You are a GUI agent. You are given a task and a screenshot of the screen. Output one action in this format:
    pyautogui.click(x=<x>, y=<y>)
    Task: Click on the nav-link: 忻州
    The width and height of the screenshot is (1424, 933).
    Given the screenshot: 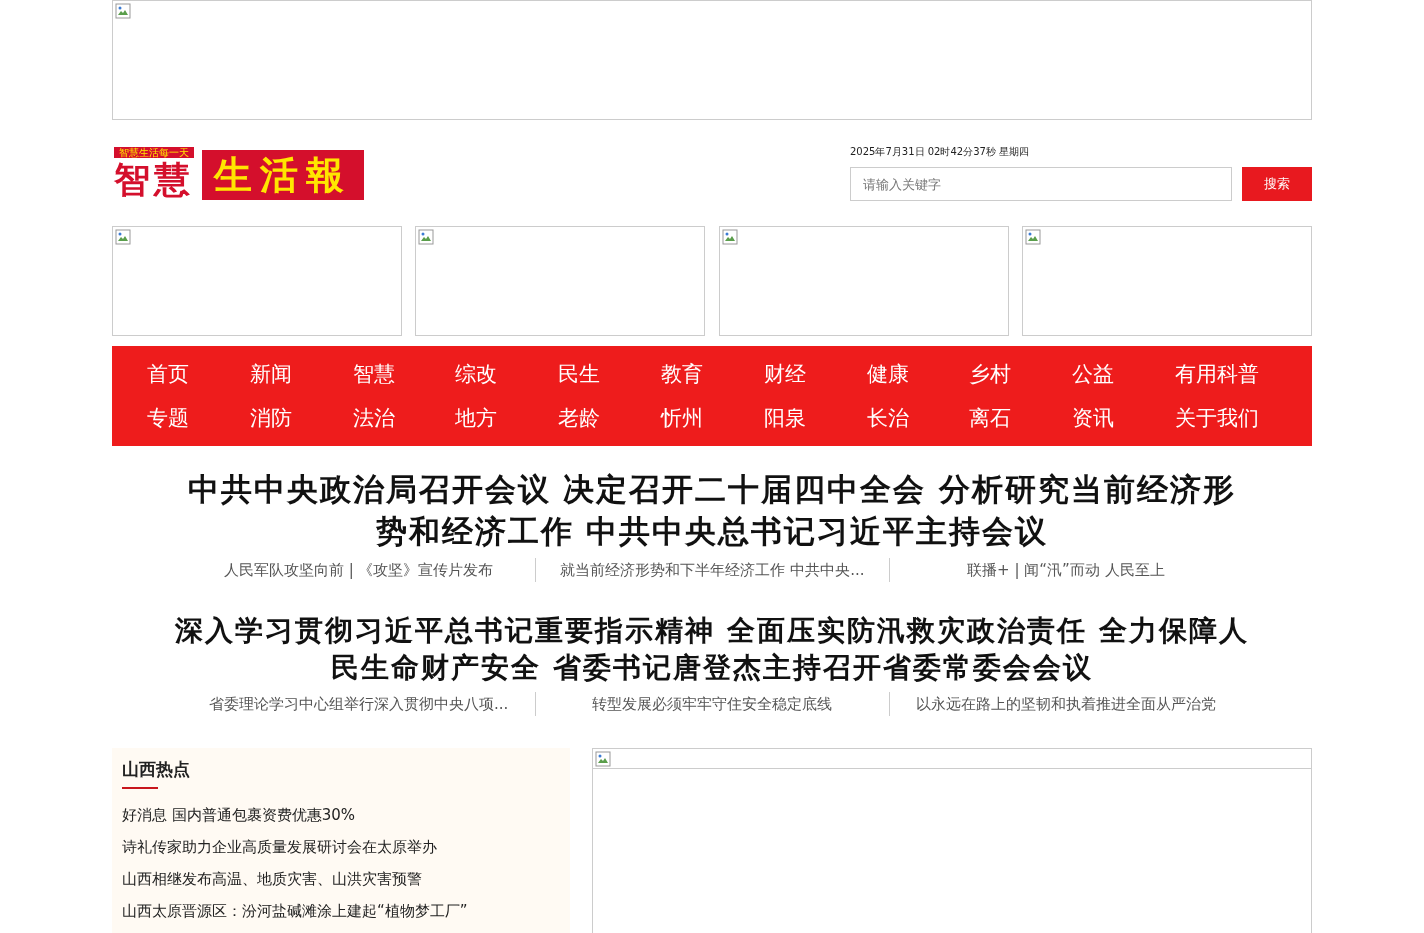 What is the action you would take?
    pyautogui.click(x=682, y=418)
    